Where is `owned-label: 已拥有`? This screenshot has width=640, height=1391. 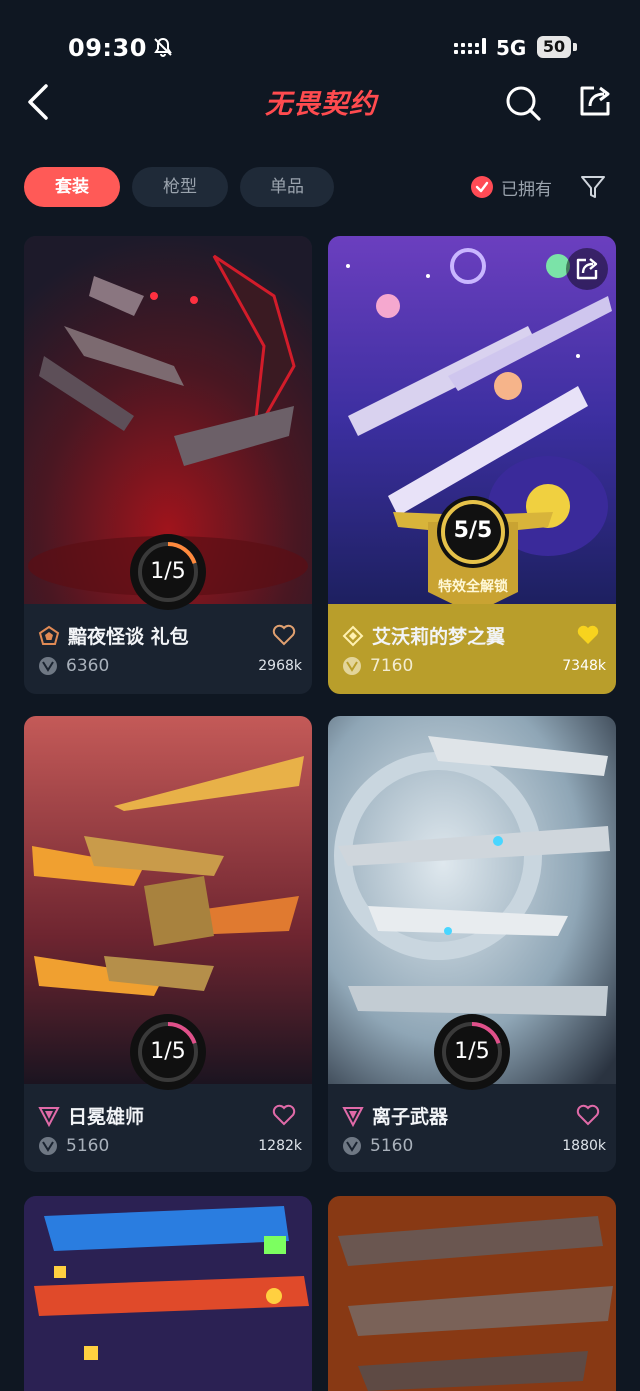
owned-label: 已拥有 is located at coordinates (526, 189).